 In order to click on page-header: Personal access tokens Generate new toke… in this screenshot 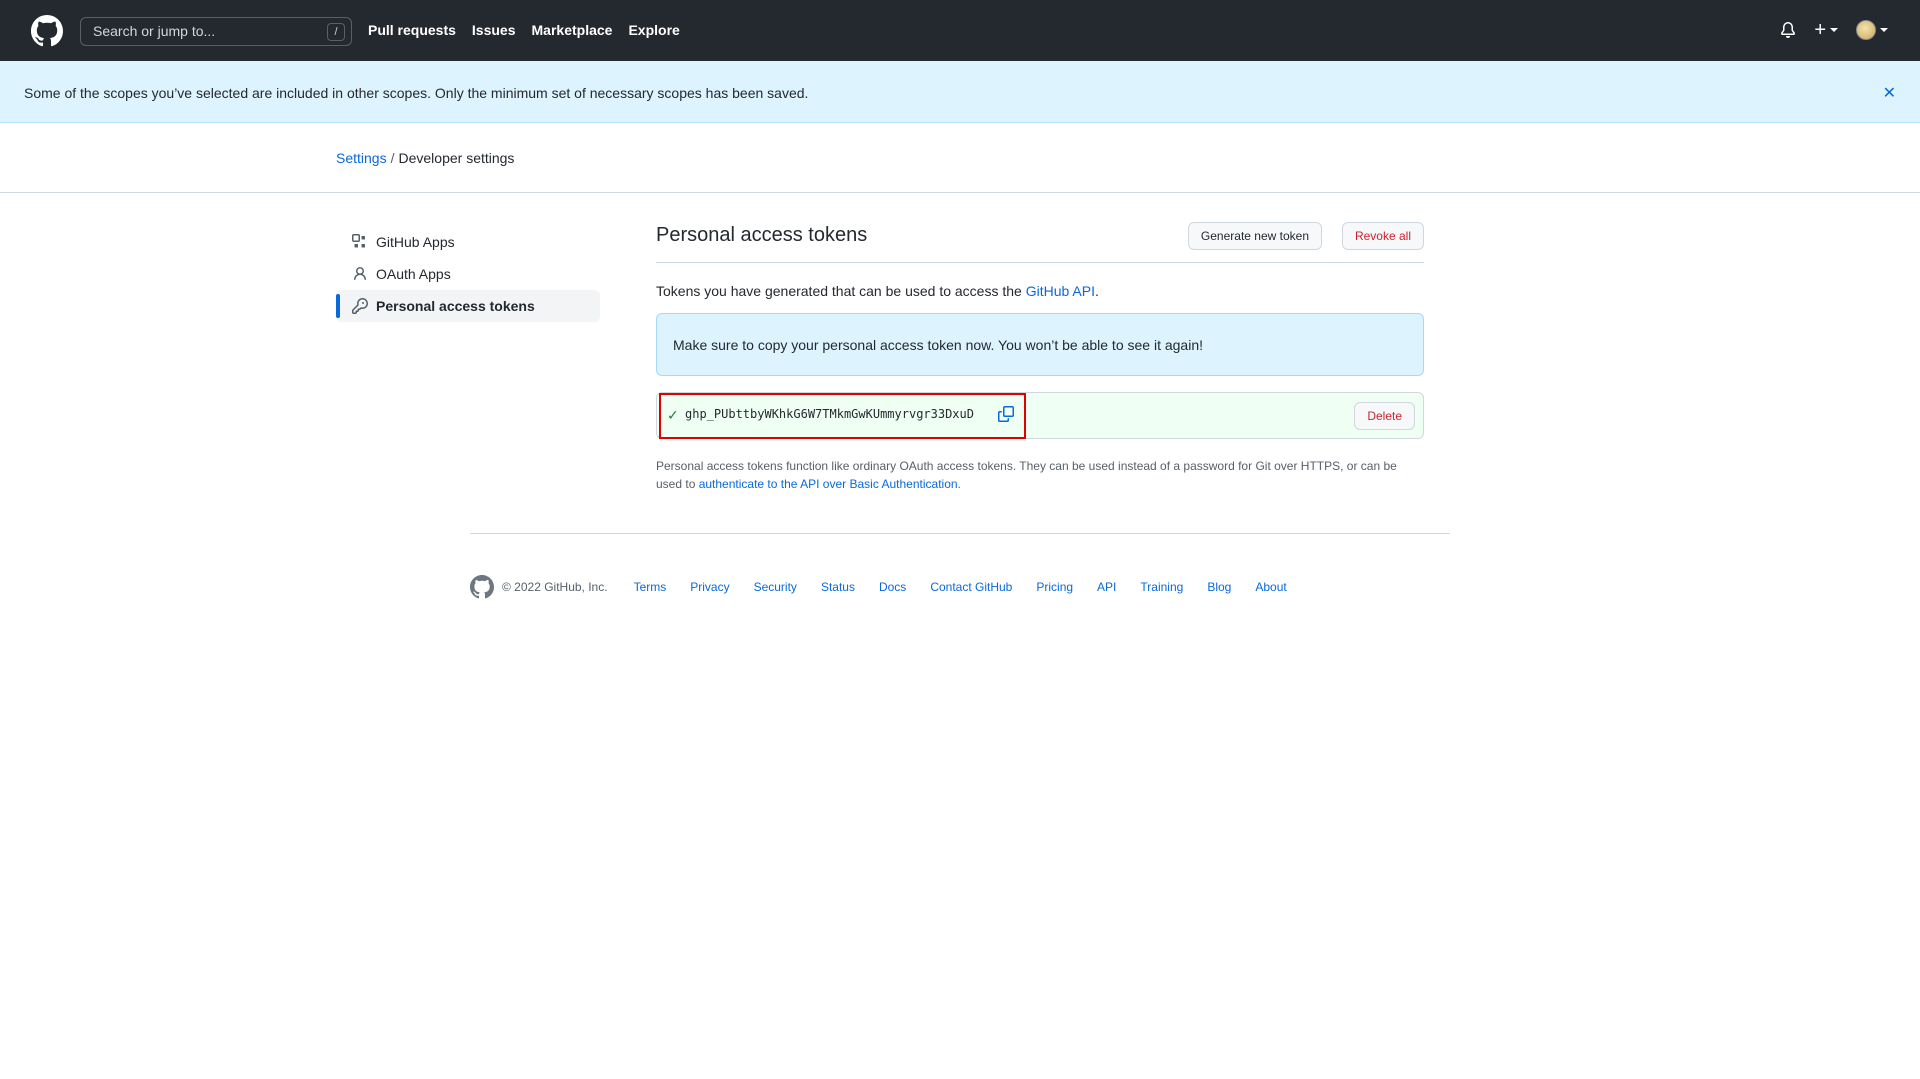, I will do `click(1040, 240)`.